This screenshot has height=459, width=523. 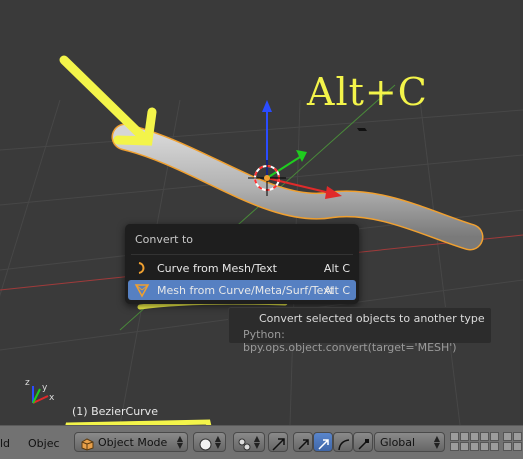 I want to click on menu-separator, so click(x=242, y=254).